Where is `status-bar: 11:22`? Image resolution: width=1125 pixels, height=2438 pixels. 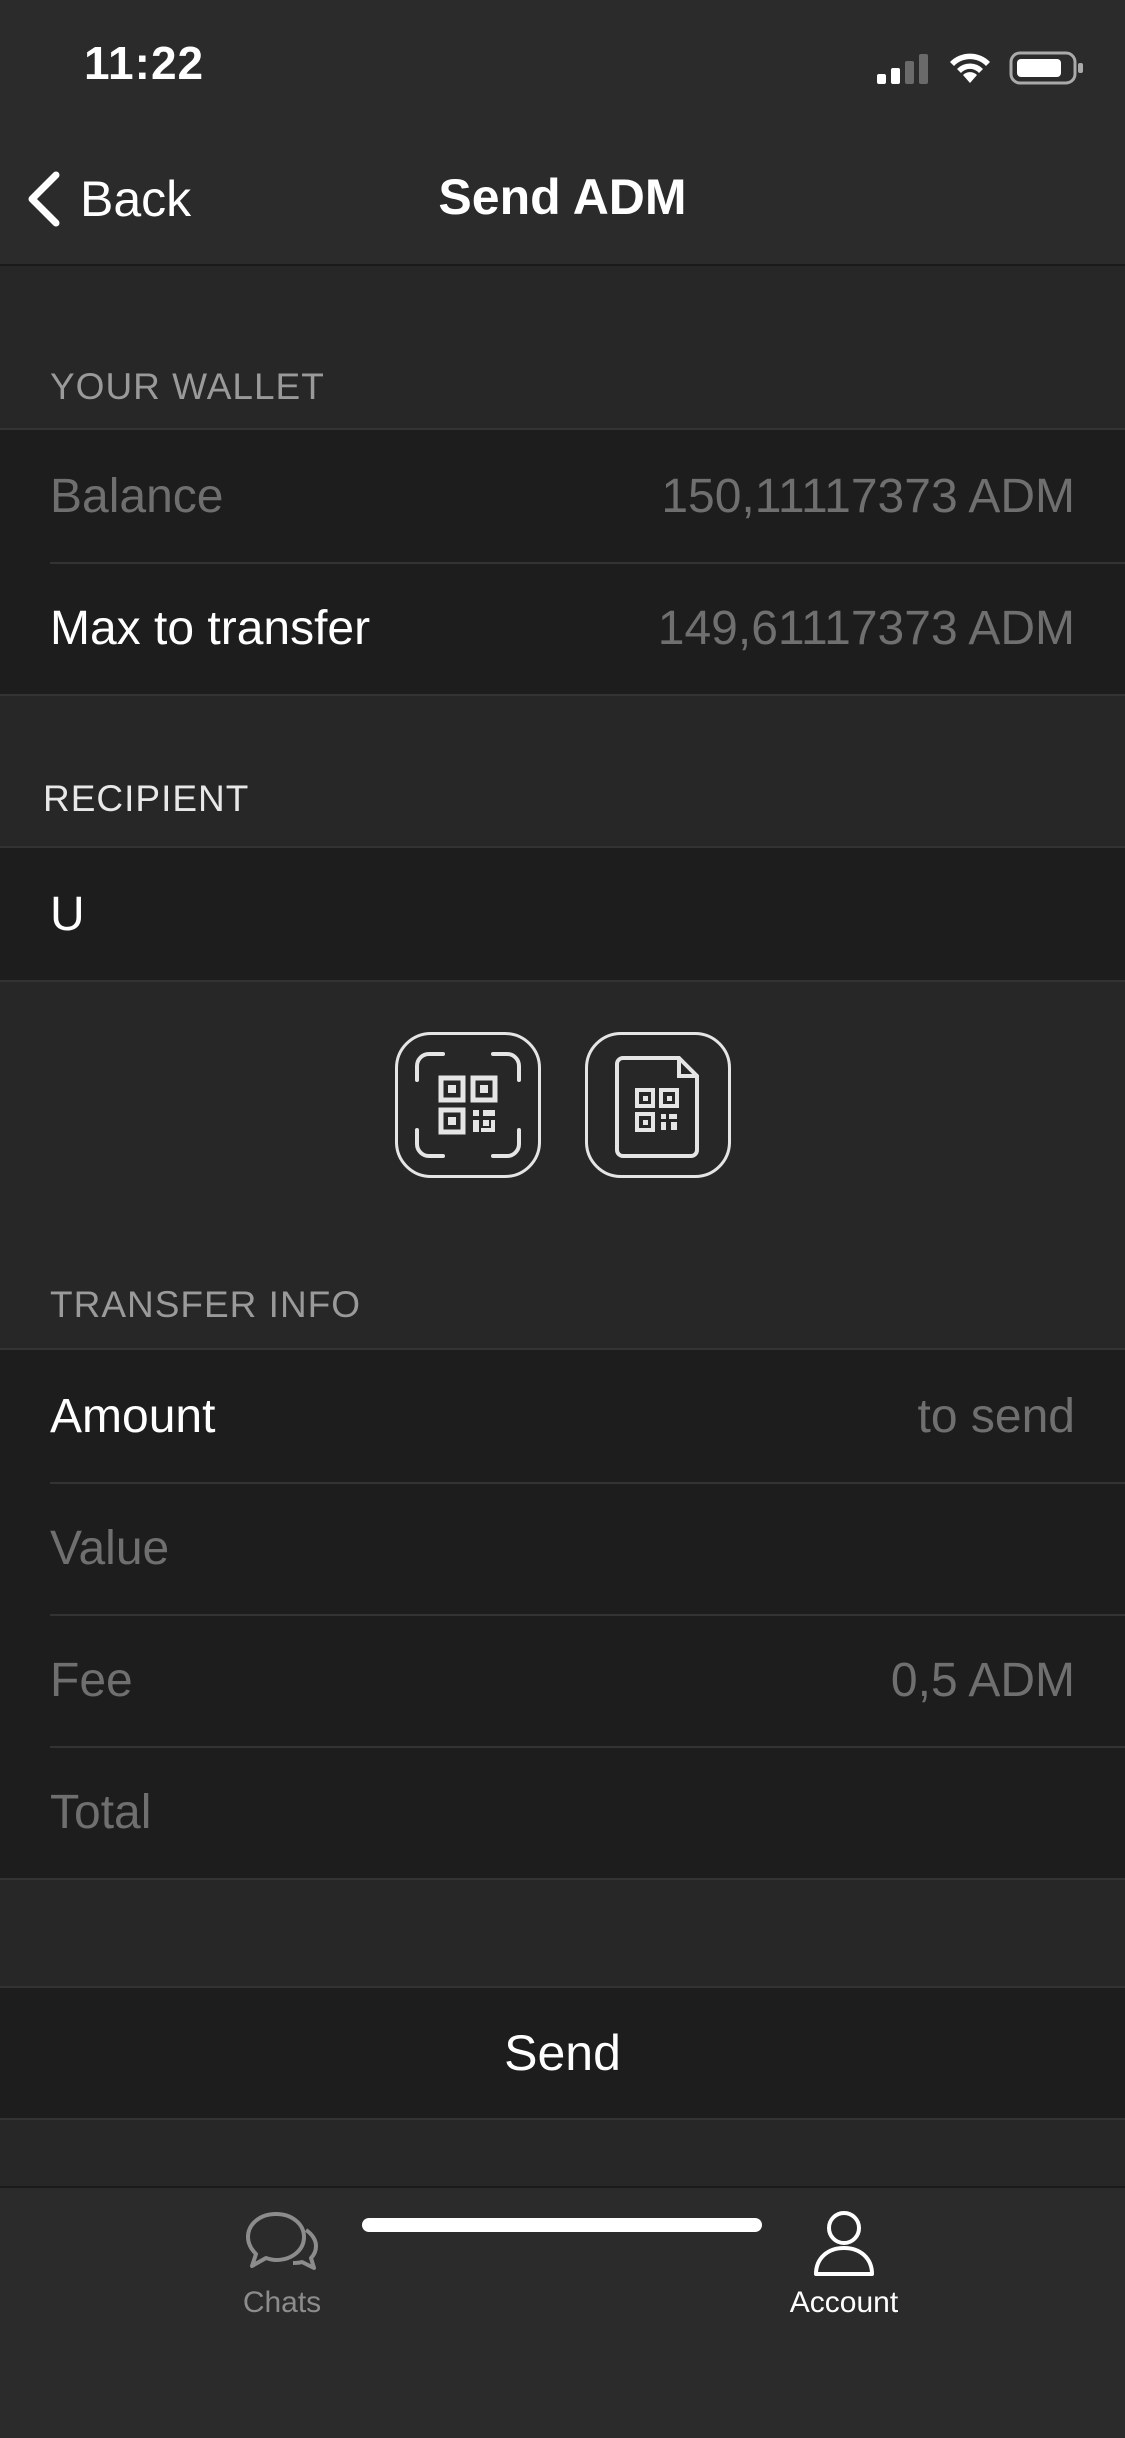
status-bar: 11:22 is located at coordinates (562, 66).